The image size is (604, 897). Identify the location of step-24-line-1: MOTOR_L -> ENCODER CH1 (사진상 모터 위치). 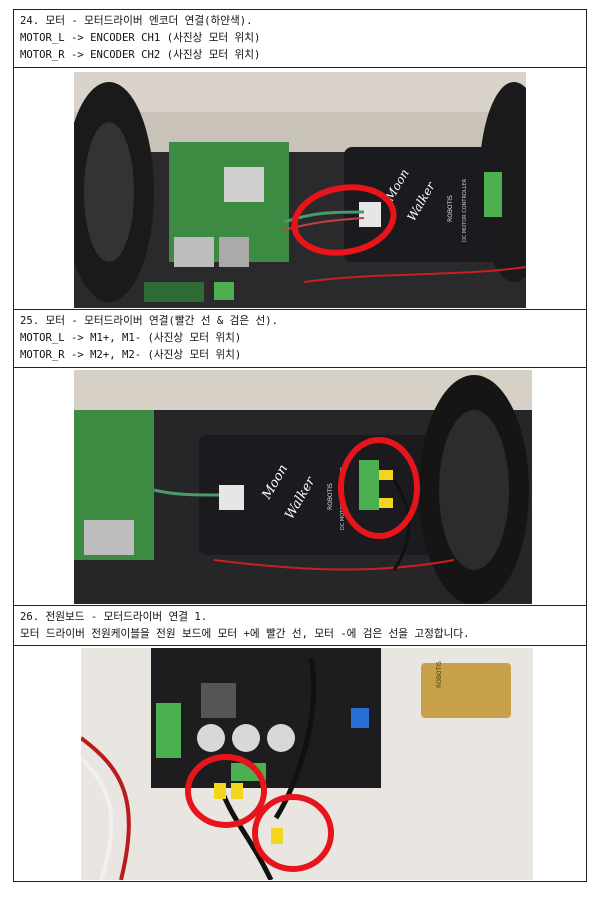
(140, 38).